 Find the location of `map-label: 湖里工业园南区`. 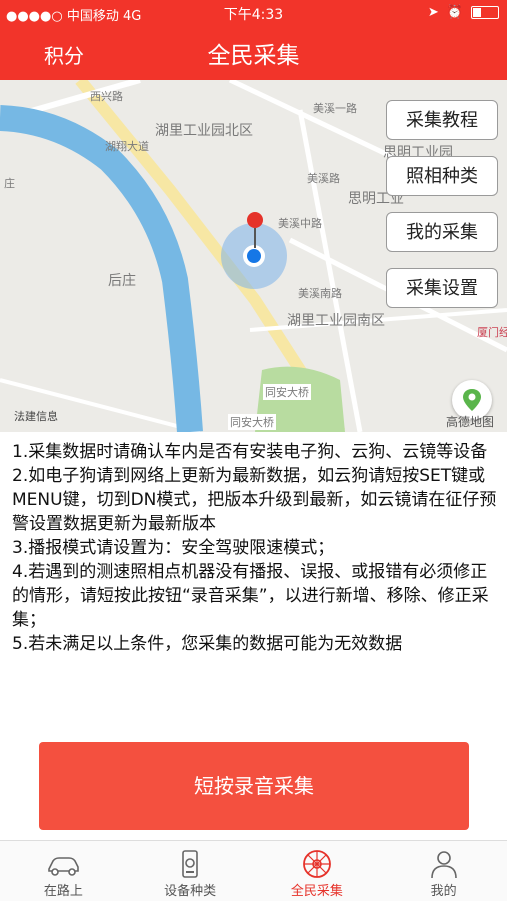

map-label: 湖里工业园南区 is located at coordinates (336, 321).